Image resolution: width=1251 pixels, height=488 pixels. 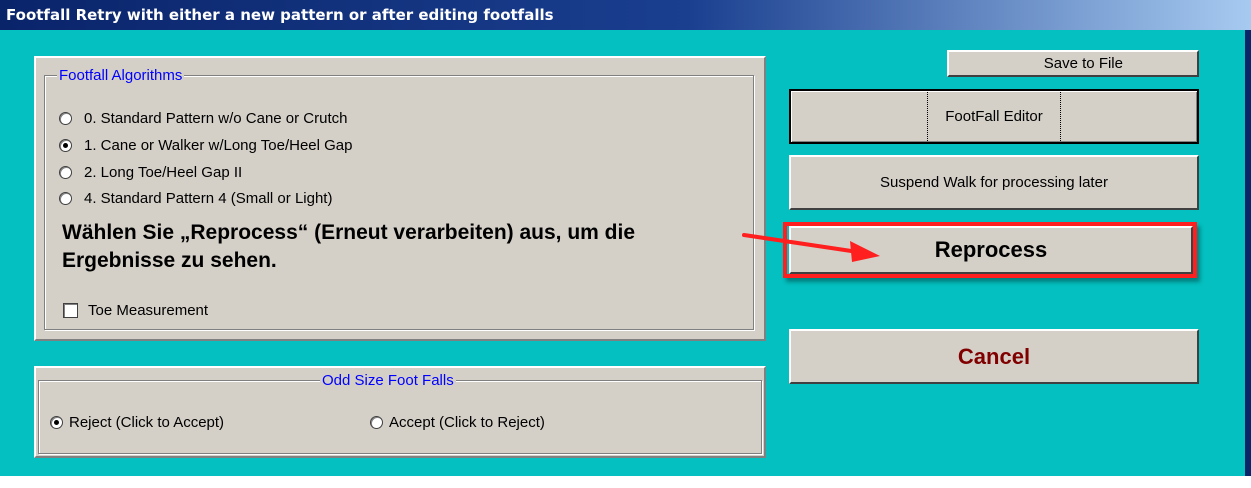 I want to click on toe-measurement-checkbox-row: Toe Measurement, so click(x=135, y=310).